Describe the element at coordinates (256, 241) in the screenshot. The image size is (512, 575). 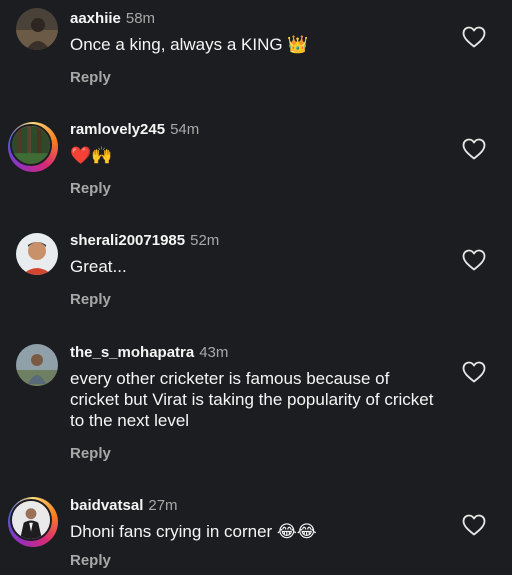
I see `comment-meta: sherali20071985 52m` at that location.